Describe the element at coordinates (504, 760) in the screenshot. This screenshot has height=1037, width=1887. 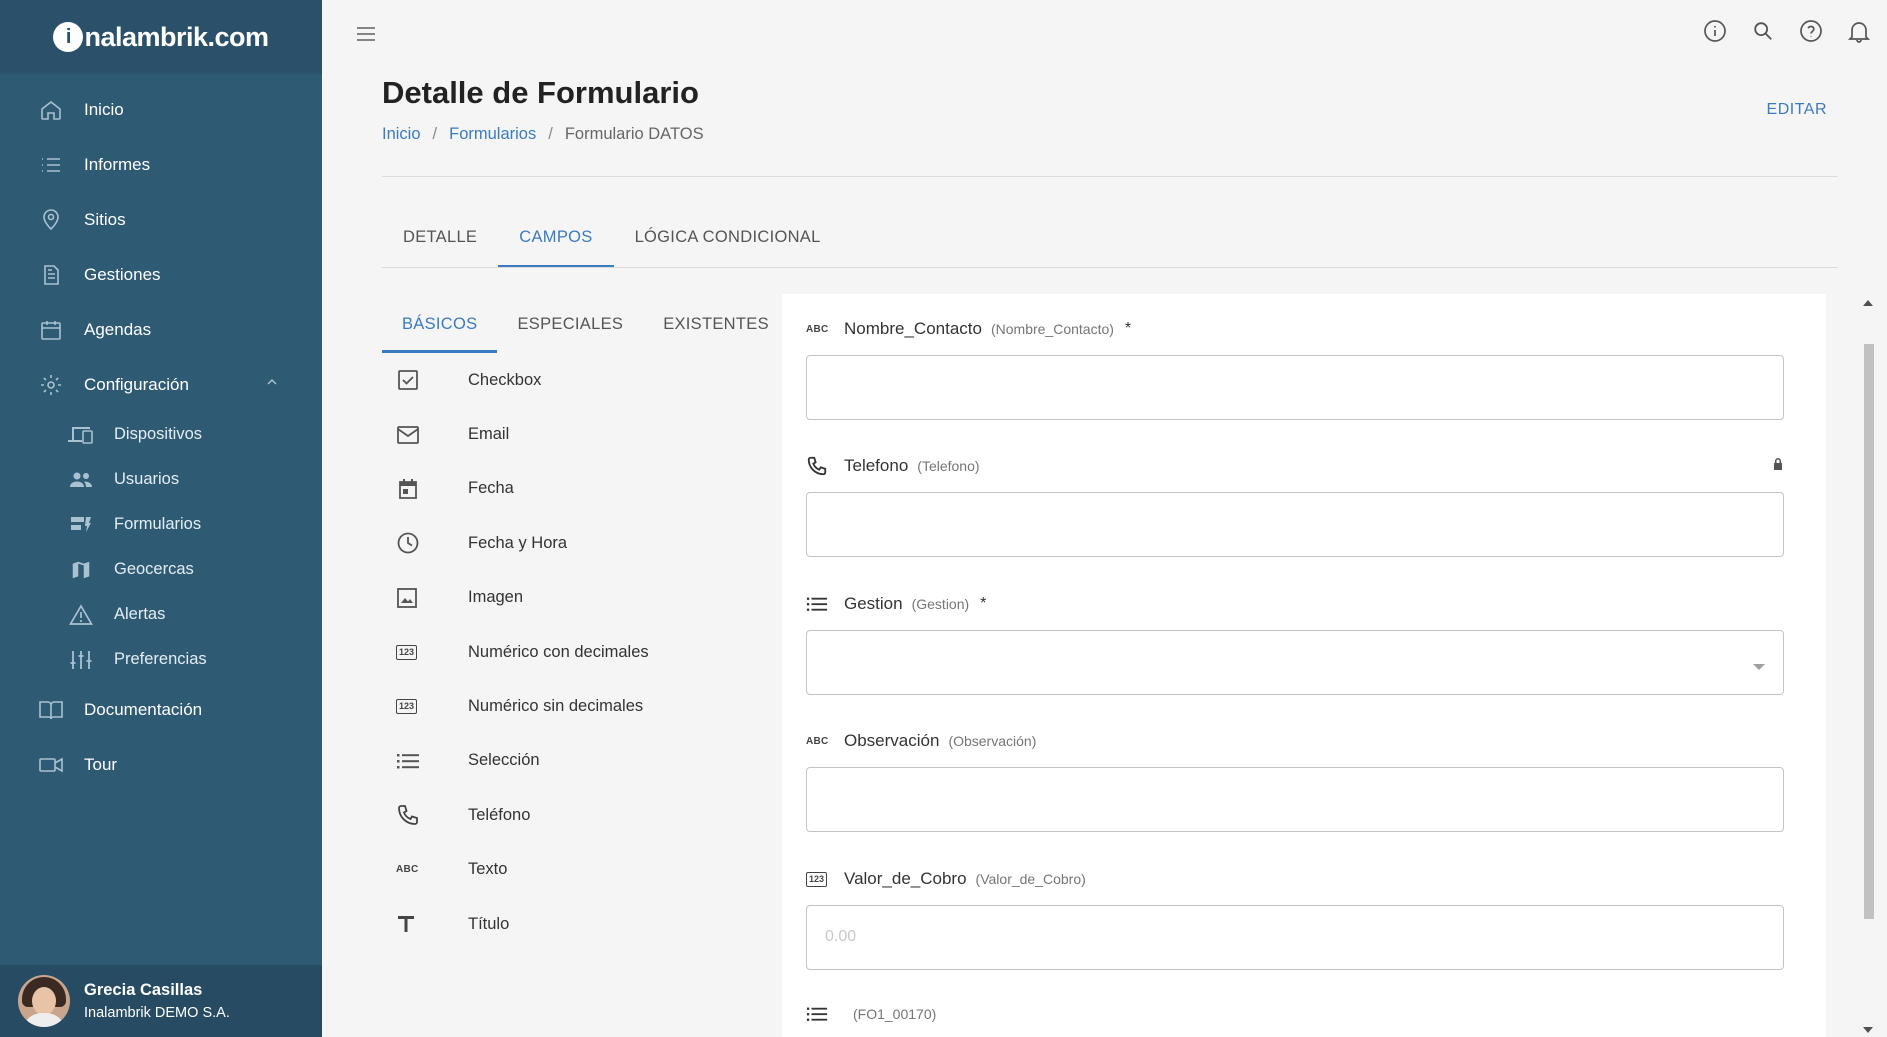
I see `field-type-label: Selección` at that location.